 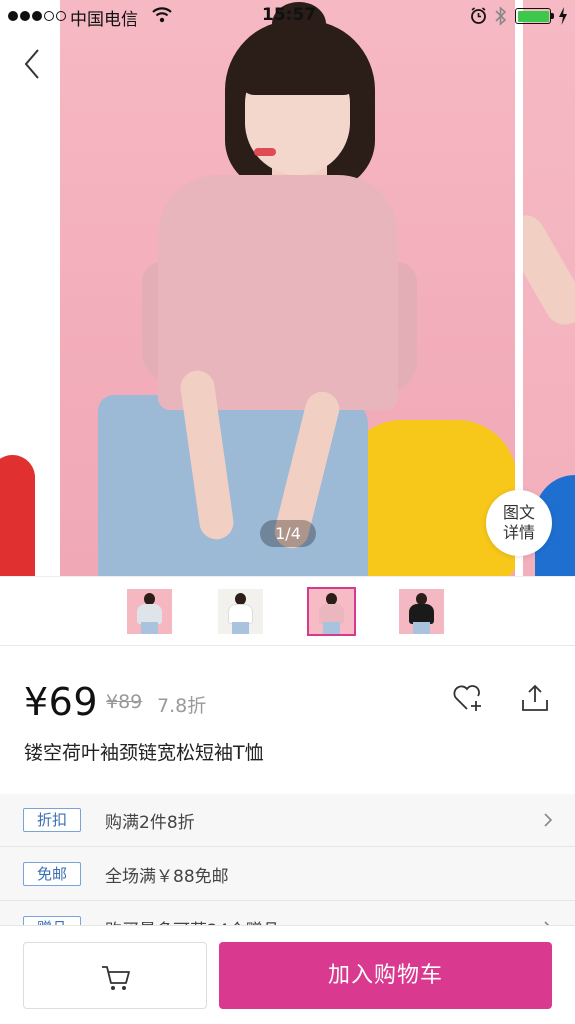 I want to click on price-row: ¥69 ¥89 7.8折, so click(x=224, y=702).